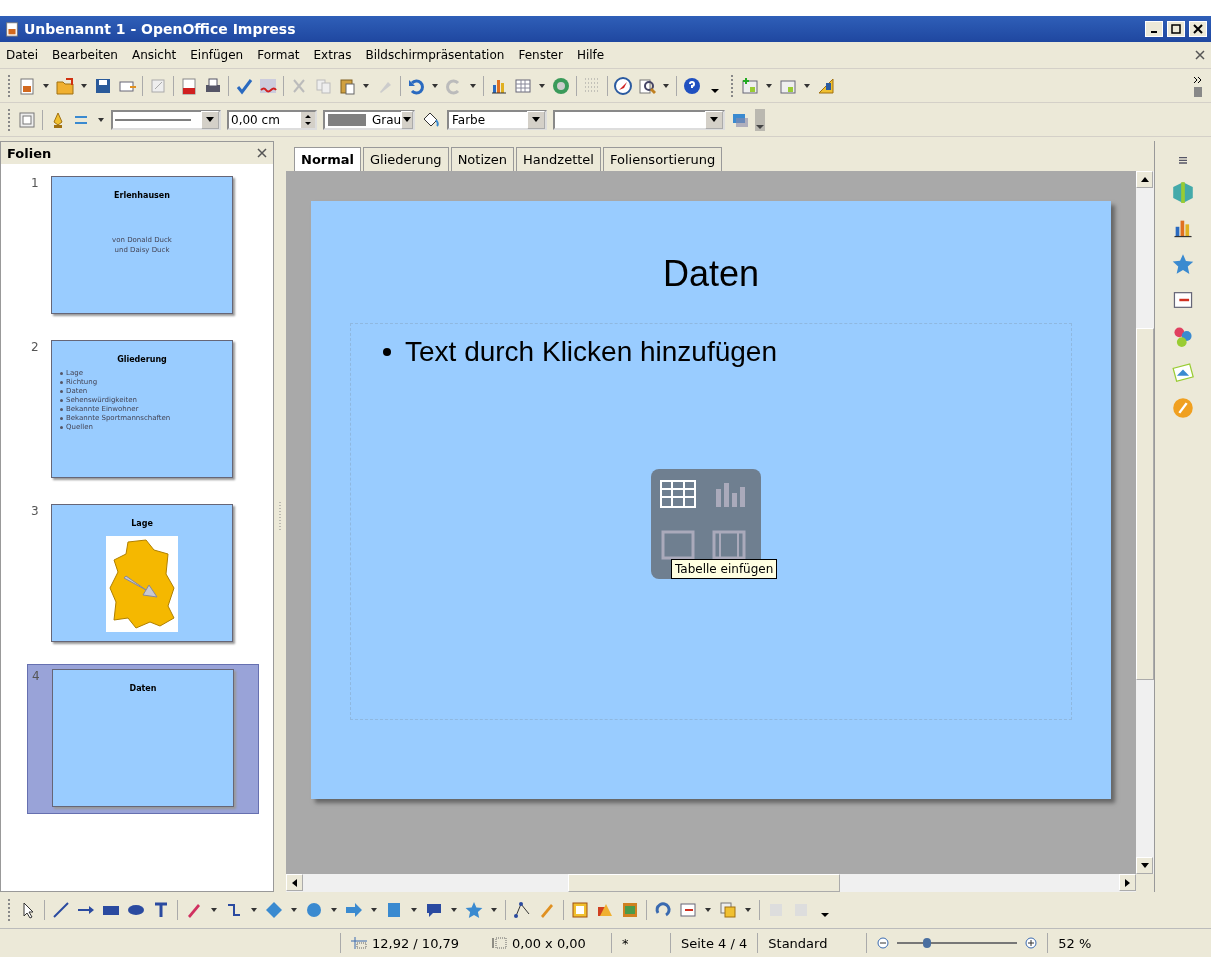 This screenshot has height=957, width=1211. Describe the element at coordinates (798, 943) in the screenshot. I see `layout-name: Standard` at that location.